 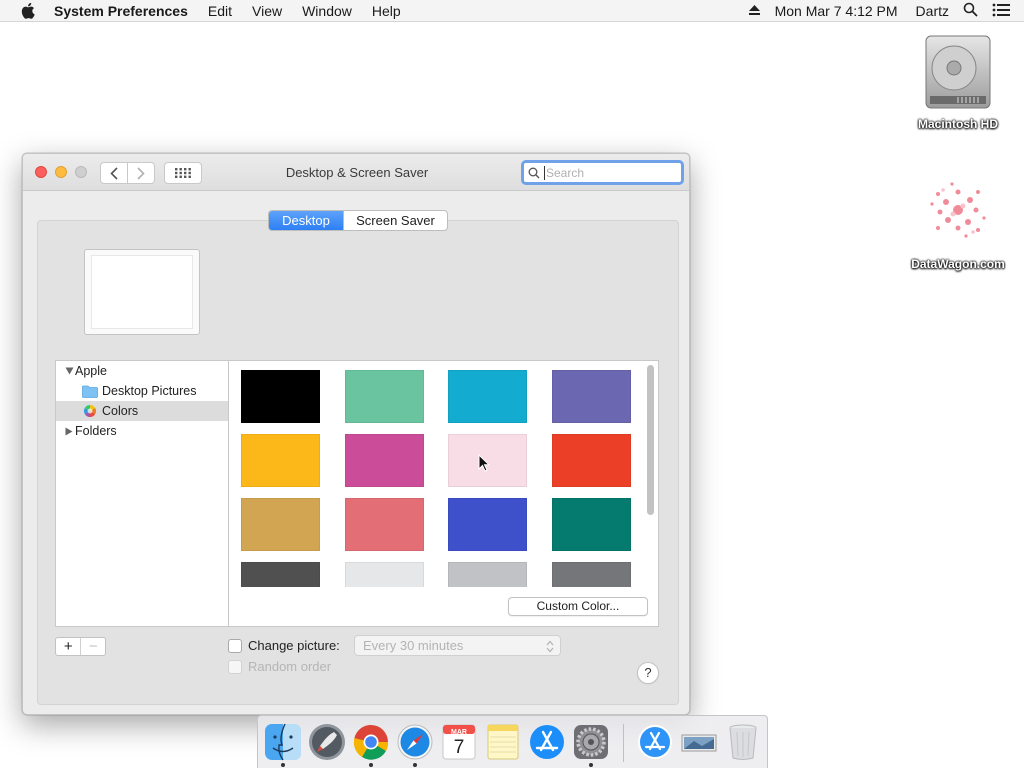 I want to click on mouse-pointer-icon, so click(x=484, y=464).